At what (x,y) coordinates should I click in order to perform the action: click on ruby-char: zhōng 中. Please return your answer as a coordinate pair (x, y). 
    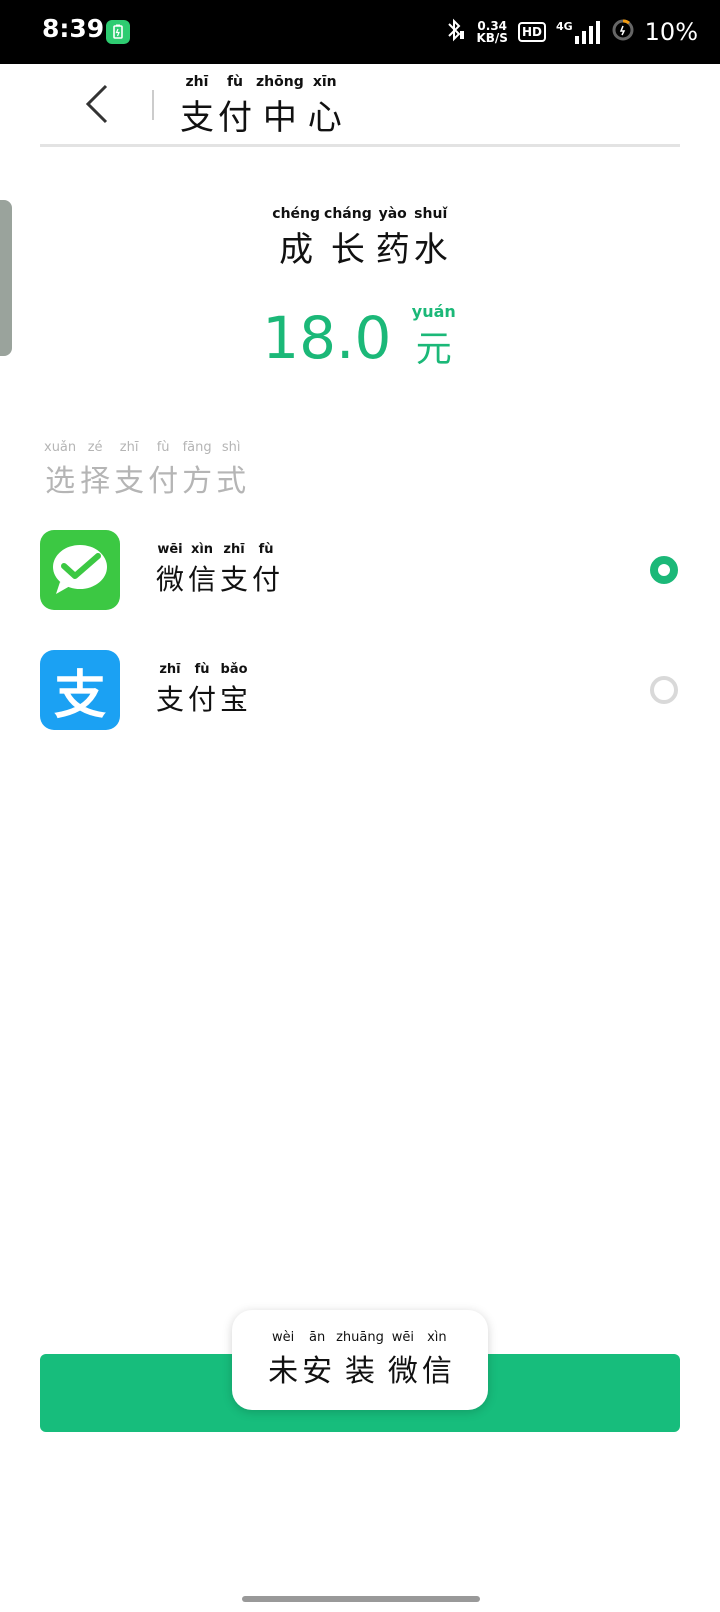
    Looking at the image, I should click on (280, 106).